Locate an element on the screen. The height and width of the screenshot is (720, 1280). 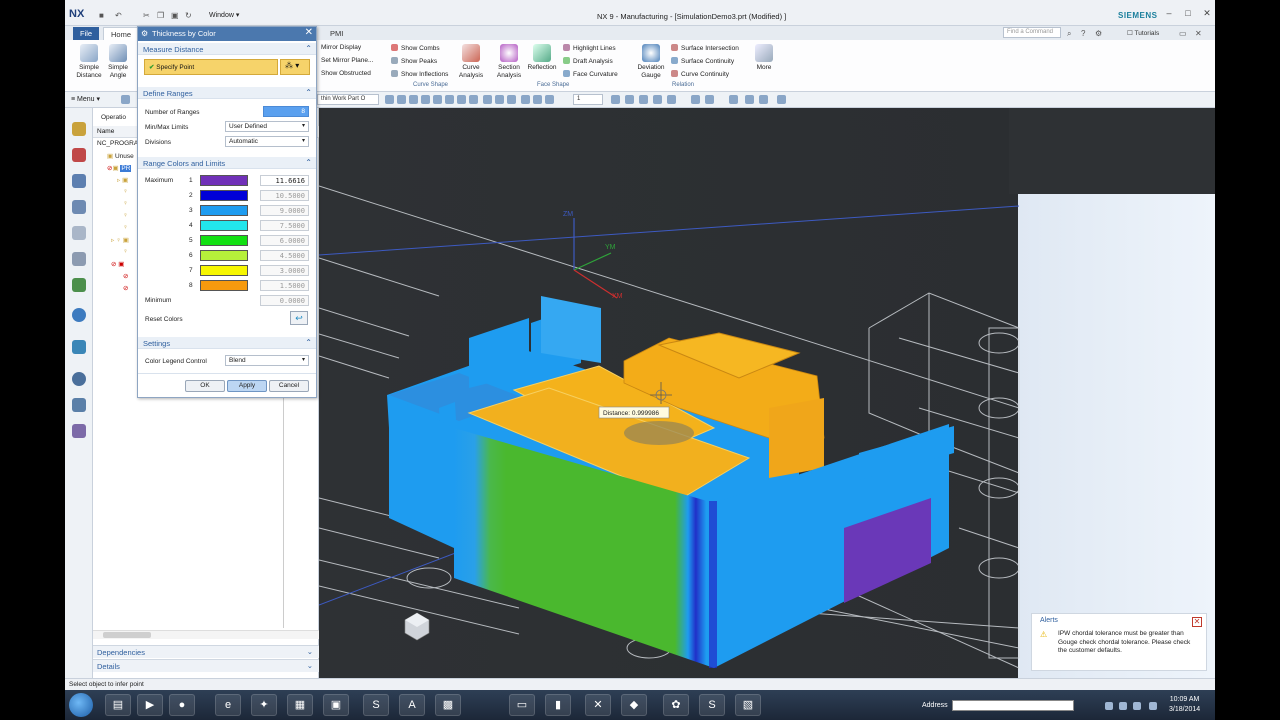
surface-intersection-button: Surface Intersection is located at coordinates (705, 48).